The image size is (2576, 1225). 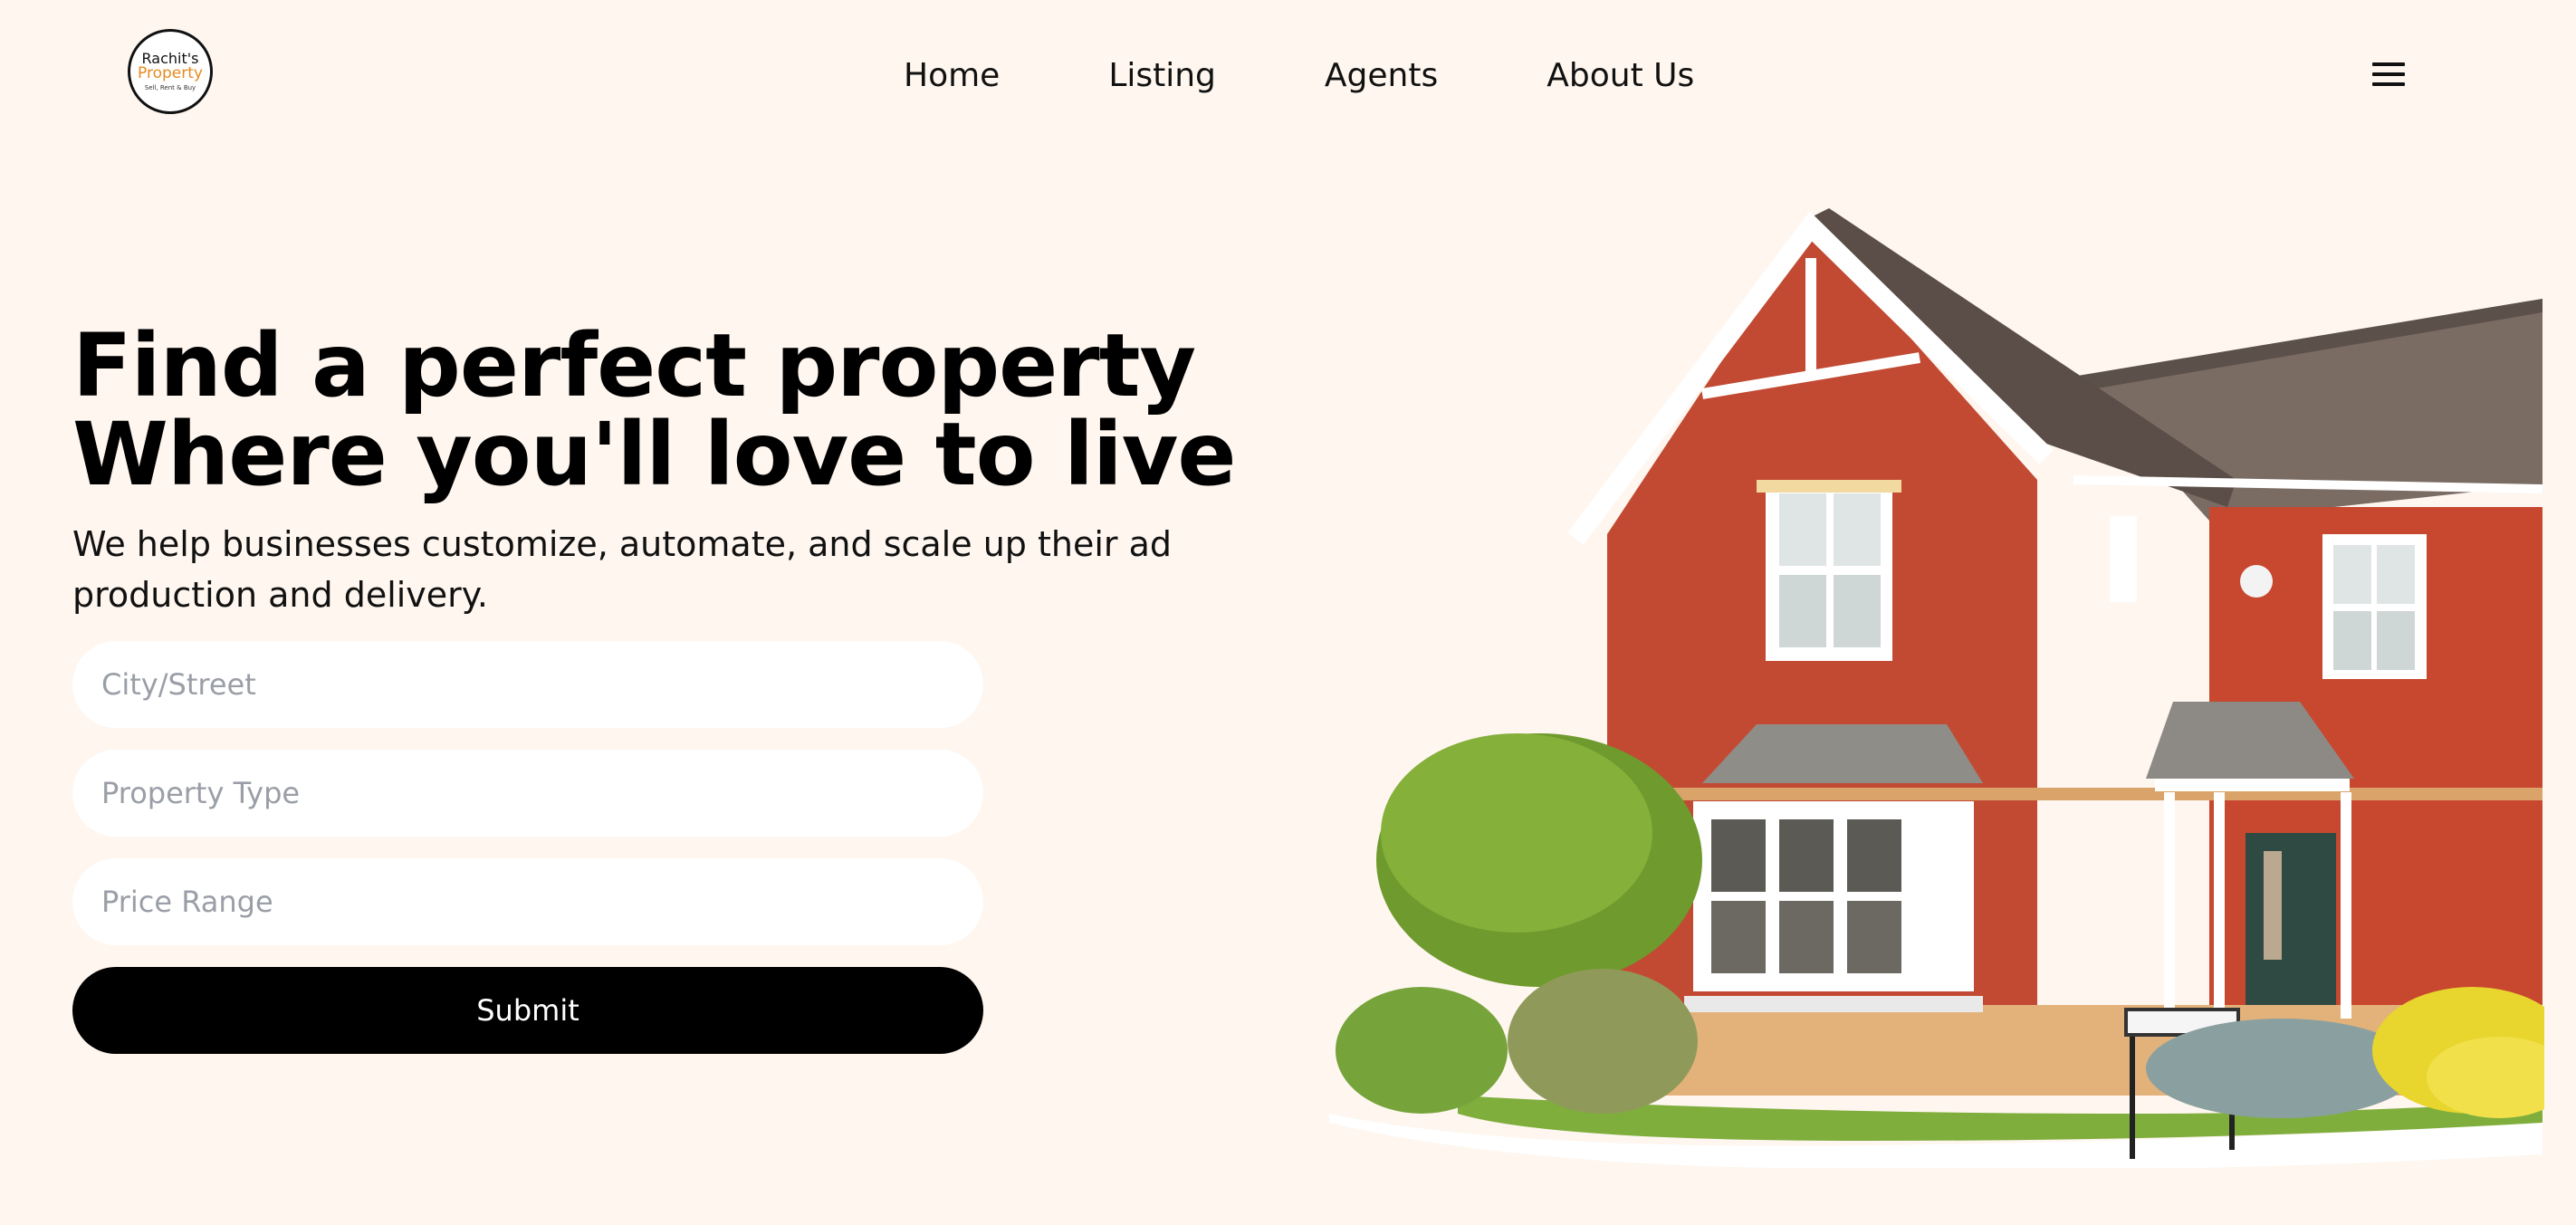 What do you see at coordinates (952, 76) in the screenshot?
I see `nav-home: Home` at bounding box center [952, 76].